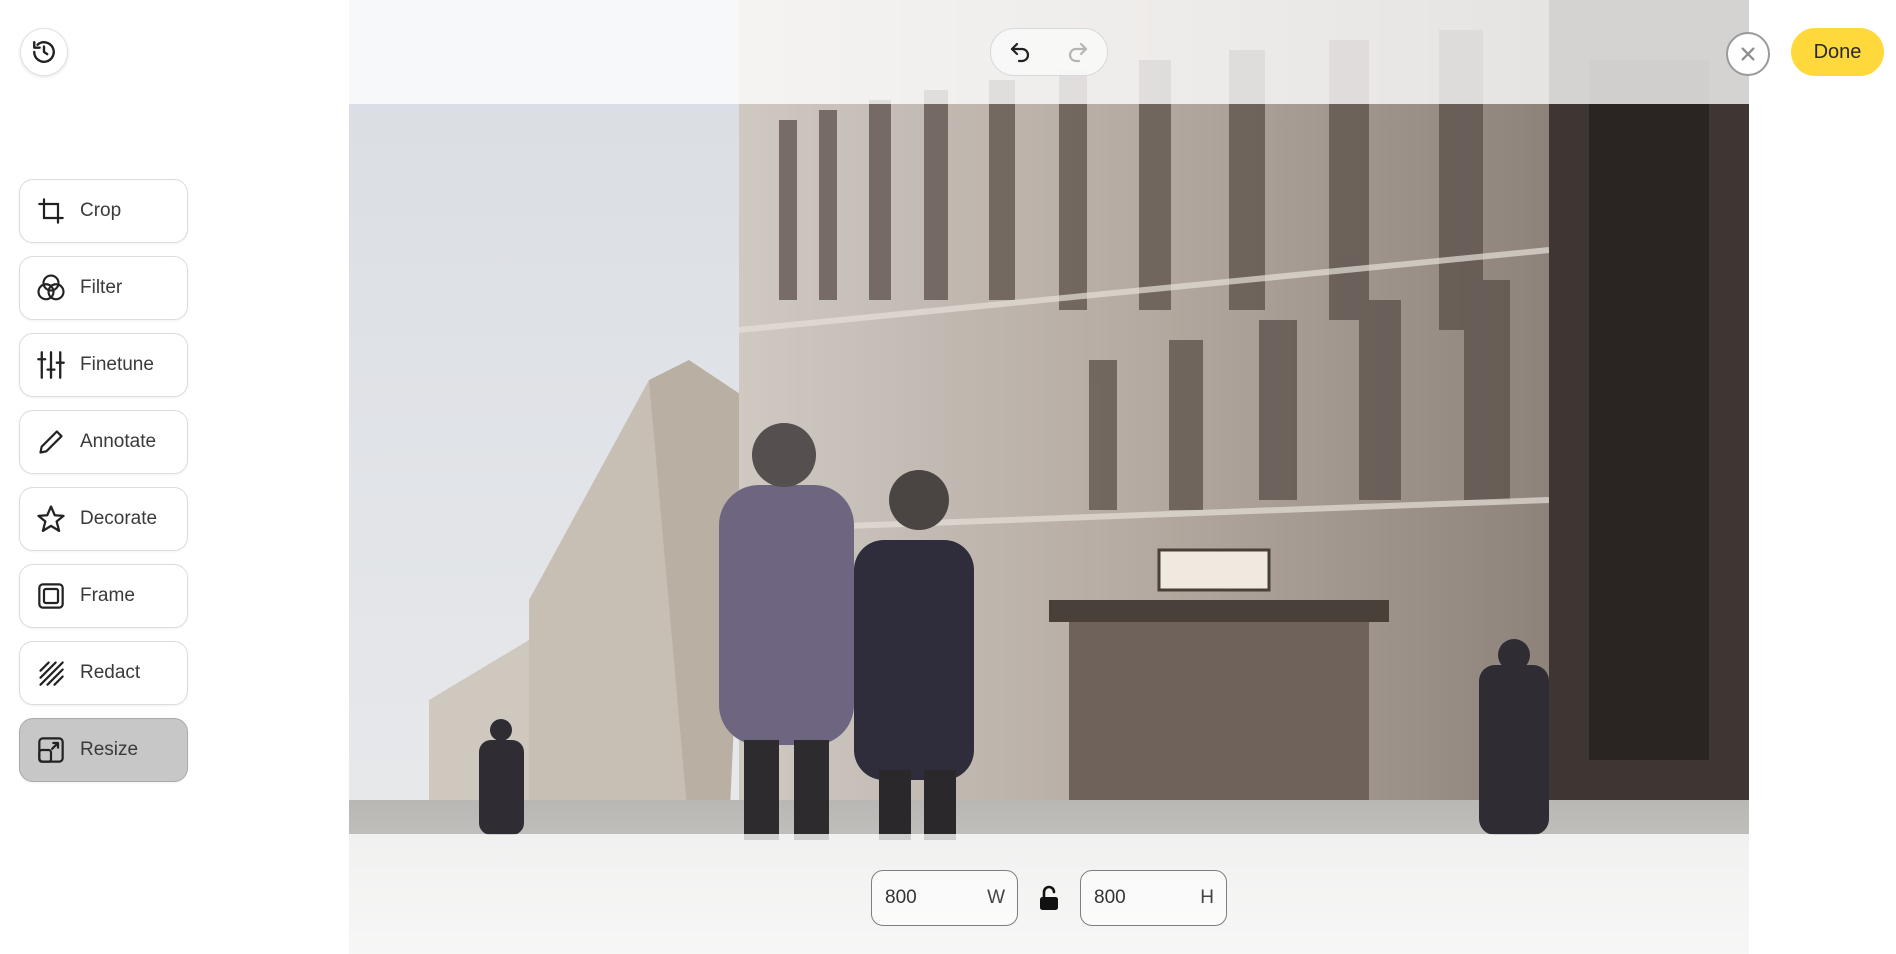 Image resolution: width=1896 pixels, height=954 pixels. Describe the element at coordinates (996, 897) in the screenshot. I see `width-unit-label: W` at that location.